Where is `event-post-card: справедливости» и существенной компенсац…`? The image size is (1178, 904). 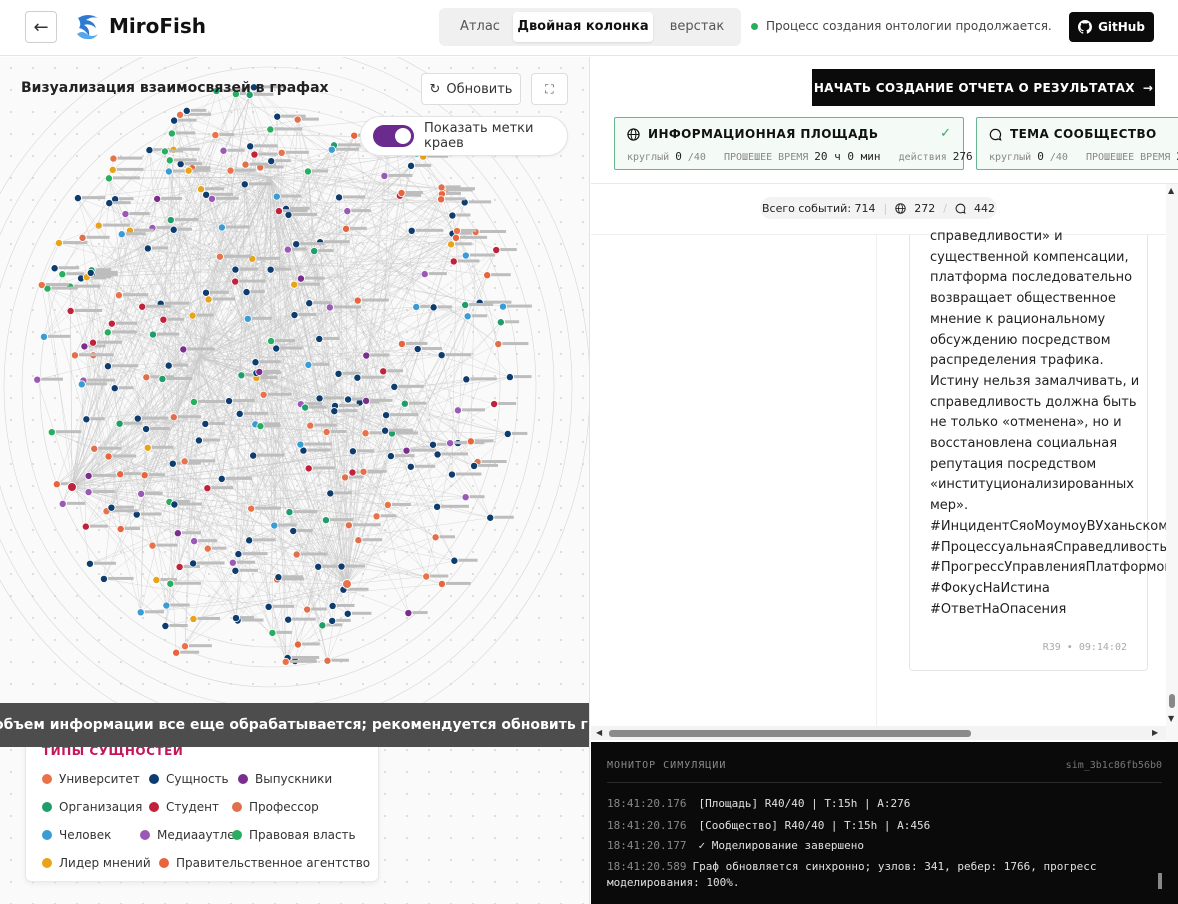 event-post-card: справедливости» и существенной компенсац… is located at coordinates (1043, 450).